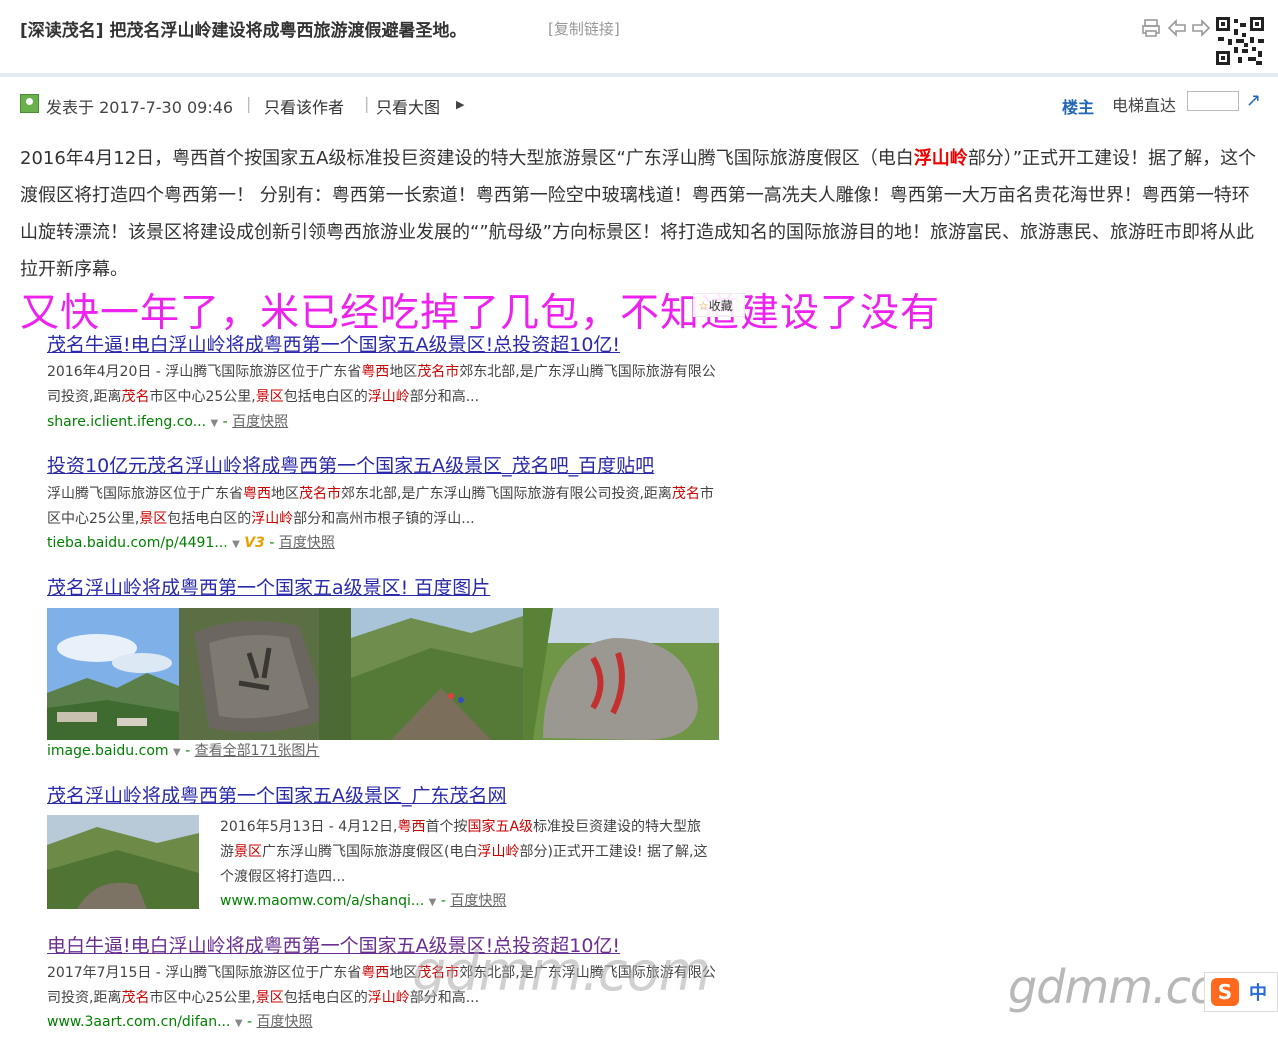 This screenshot has height=1055, width=1278. Describe the element at coordinates (257, 751) in the screenshot. I see `view-all-images-link: 查看全部171张图片` at that location.